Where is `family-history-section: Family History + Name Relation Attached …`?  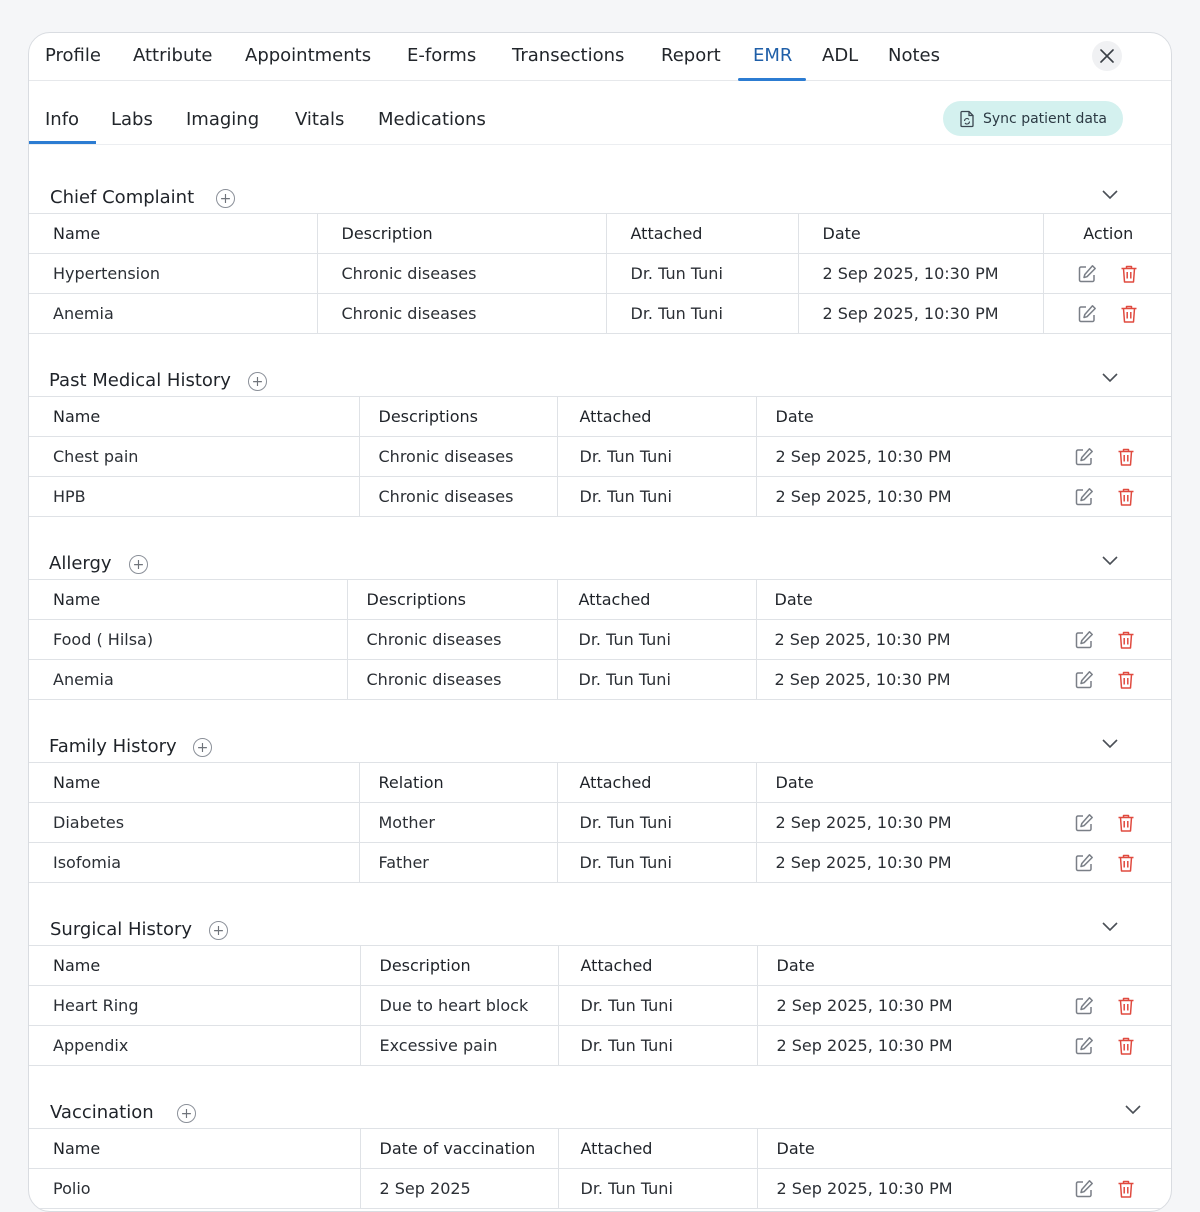
family-history-section: Family History + Name Relation Attached … is located at coordinates (600, 798).